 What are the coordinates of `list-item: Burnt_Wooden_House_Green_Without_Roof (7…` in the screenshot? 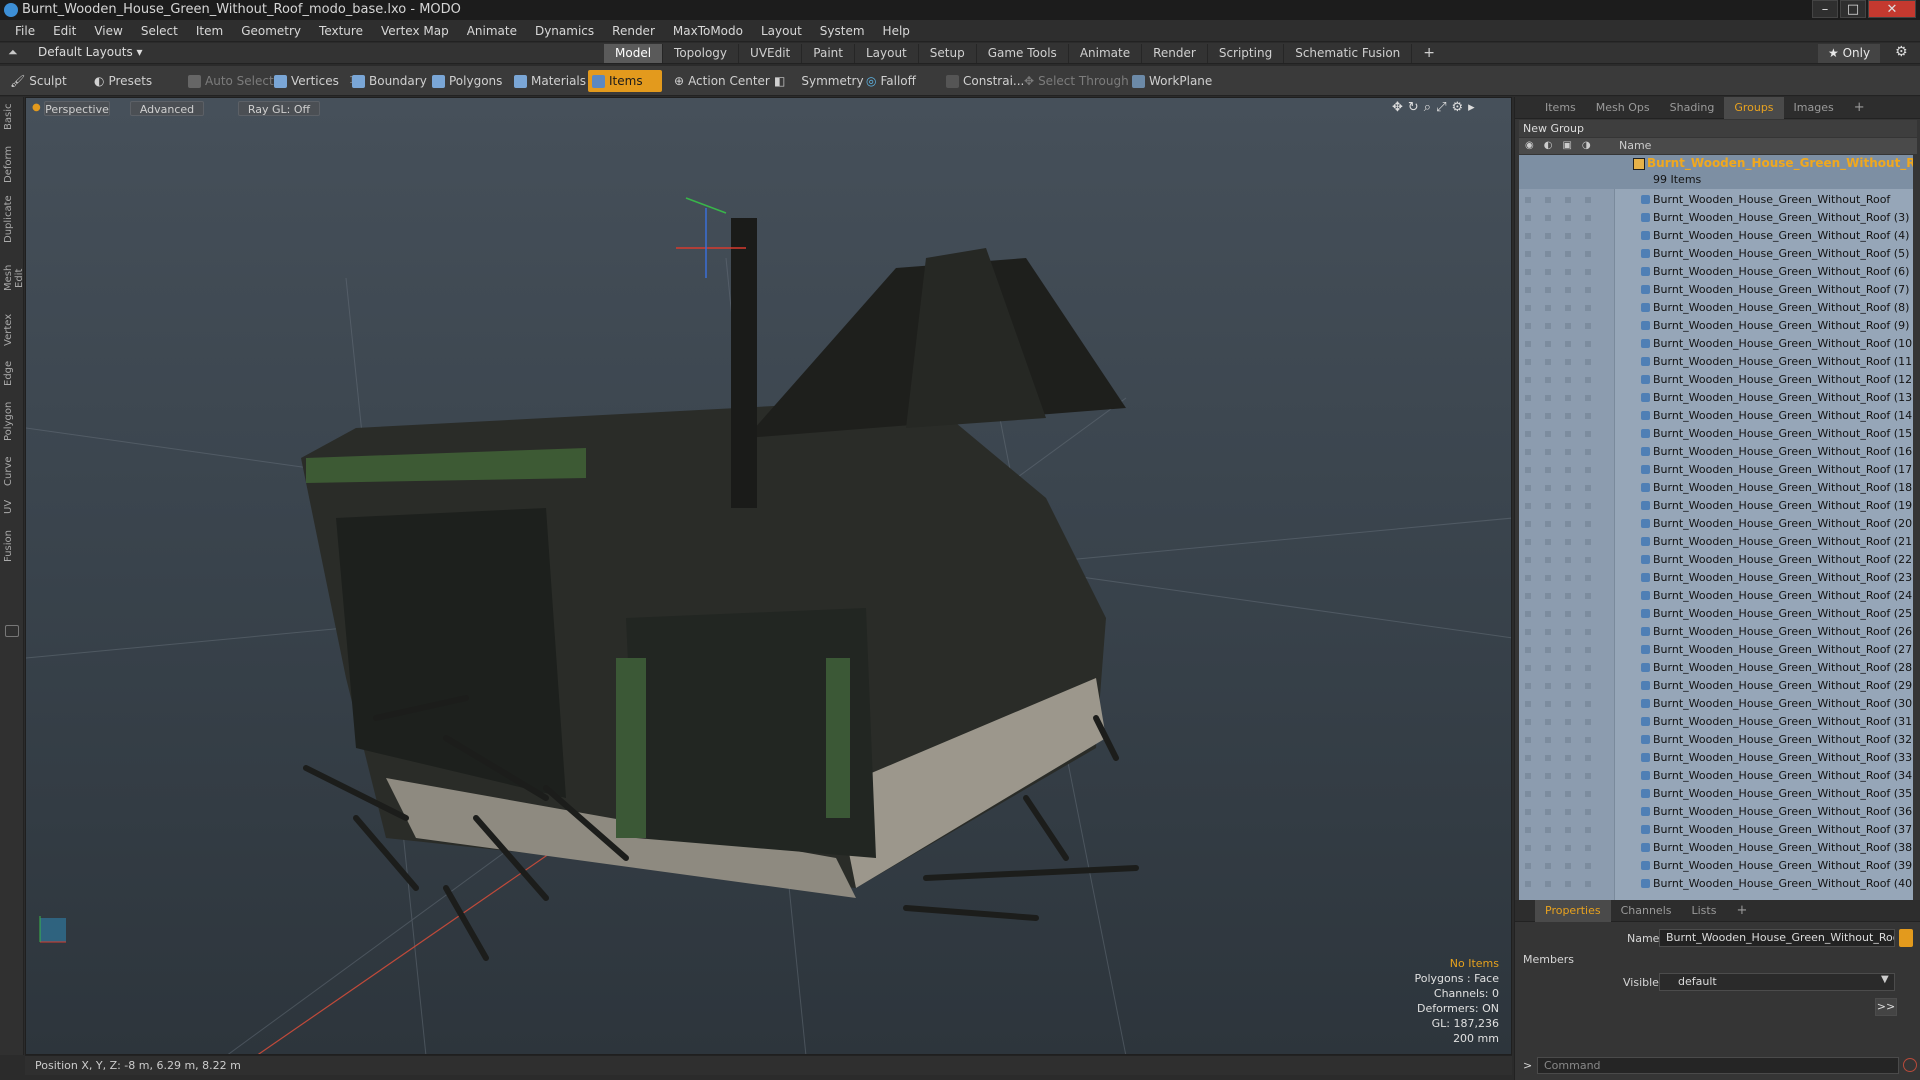 It's located at (1716, 290).